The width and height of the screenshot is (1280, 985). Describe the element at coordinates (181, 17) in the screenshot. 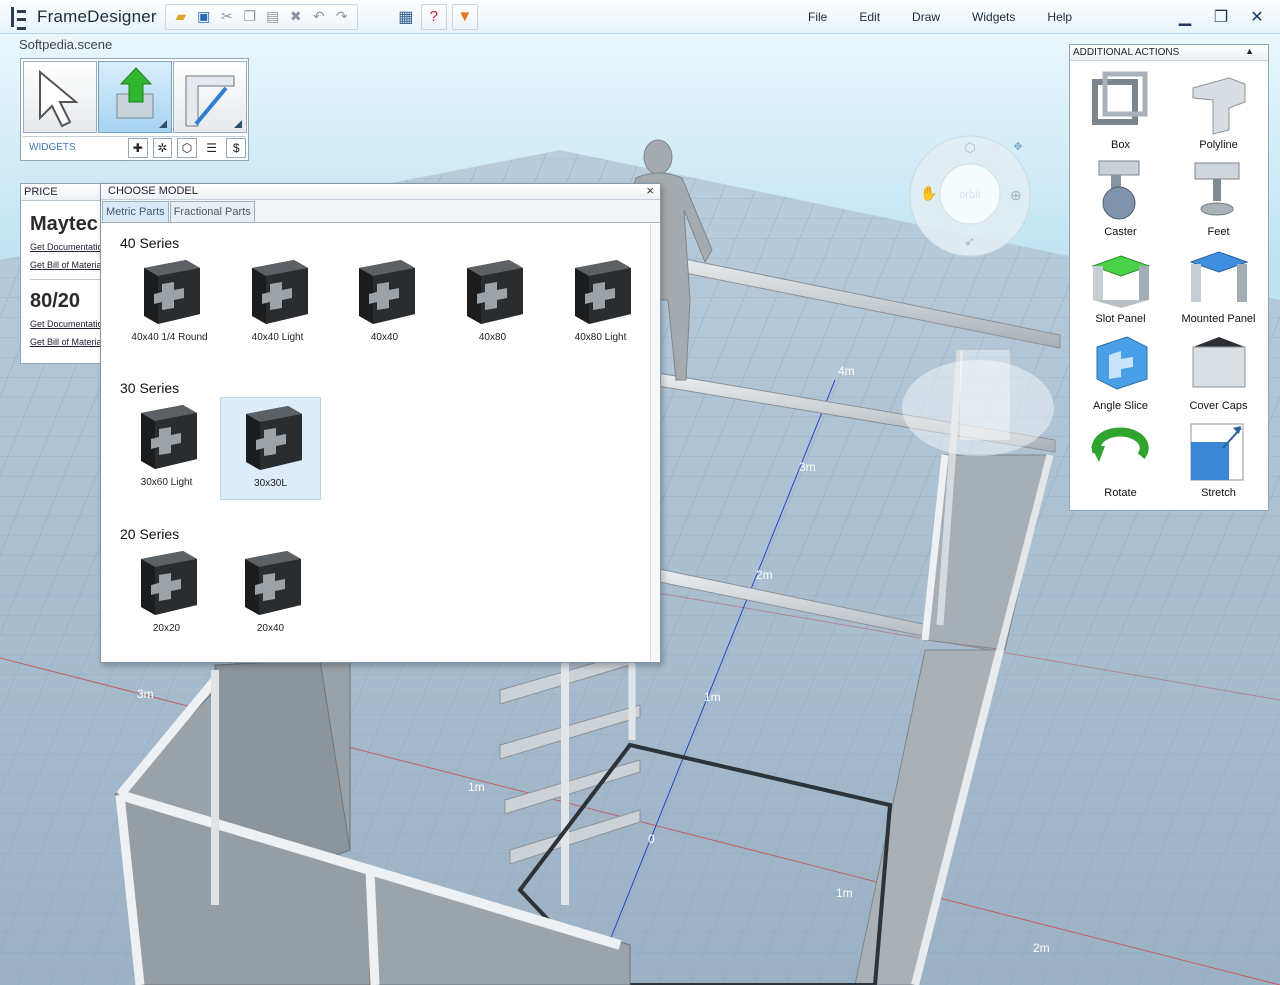

I see `open-folder-icon: ▰` at that location.